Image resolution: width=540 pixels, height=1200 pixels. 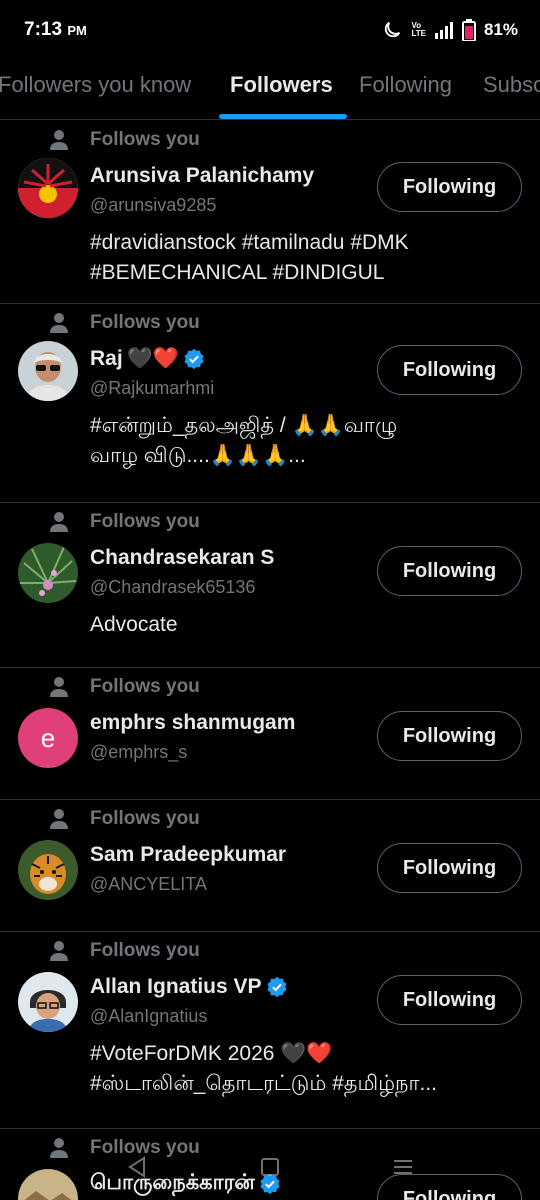 What do you see at coordinates (134, 624) in the screenshot?
I see `user-bio: Advocate` at bounding box center [134, 624].